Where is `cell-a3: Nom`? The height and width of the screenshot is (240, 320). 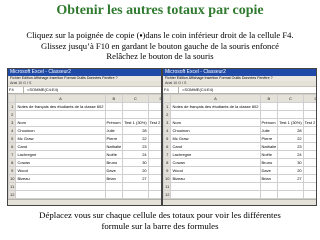
cell-a3: Nom is located at coordinates (215, 122).